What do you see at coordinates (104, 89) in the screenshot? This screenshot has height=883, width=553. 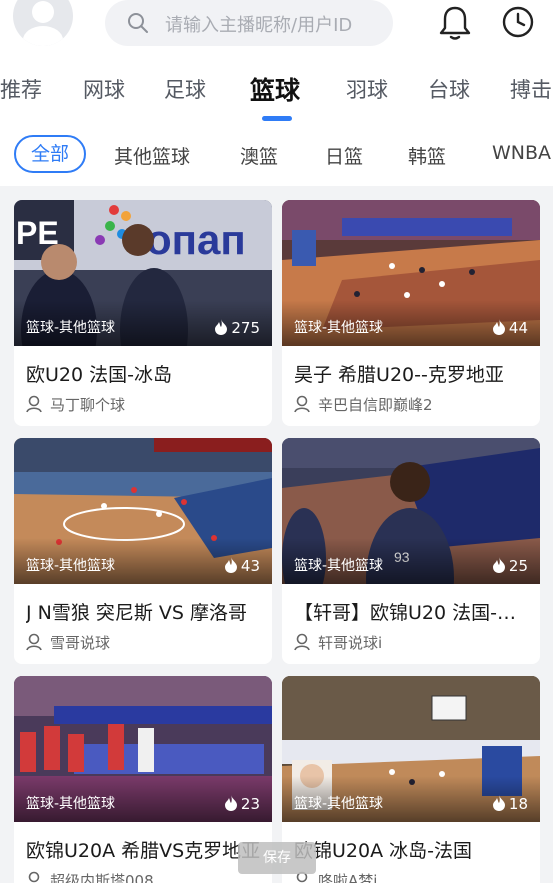 I see `tab-tennis: 网球` at bounding box center [104, 89].